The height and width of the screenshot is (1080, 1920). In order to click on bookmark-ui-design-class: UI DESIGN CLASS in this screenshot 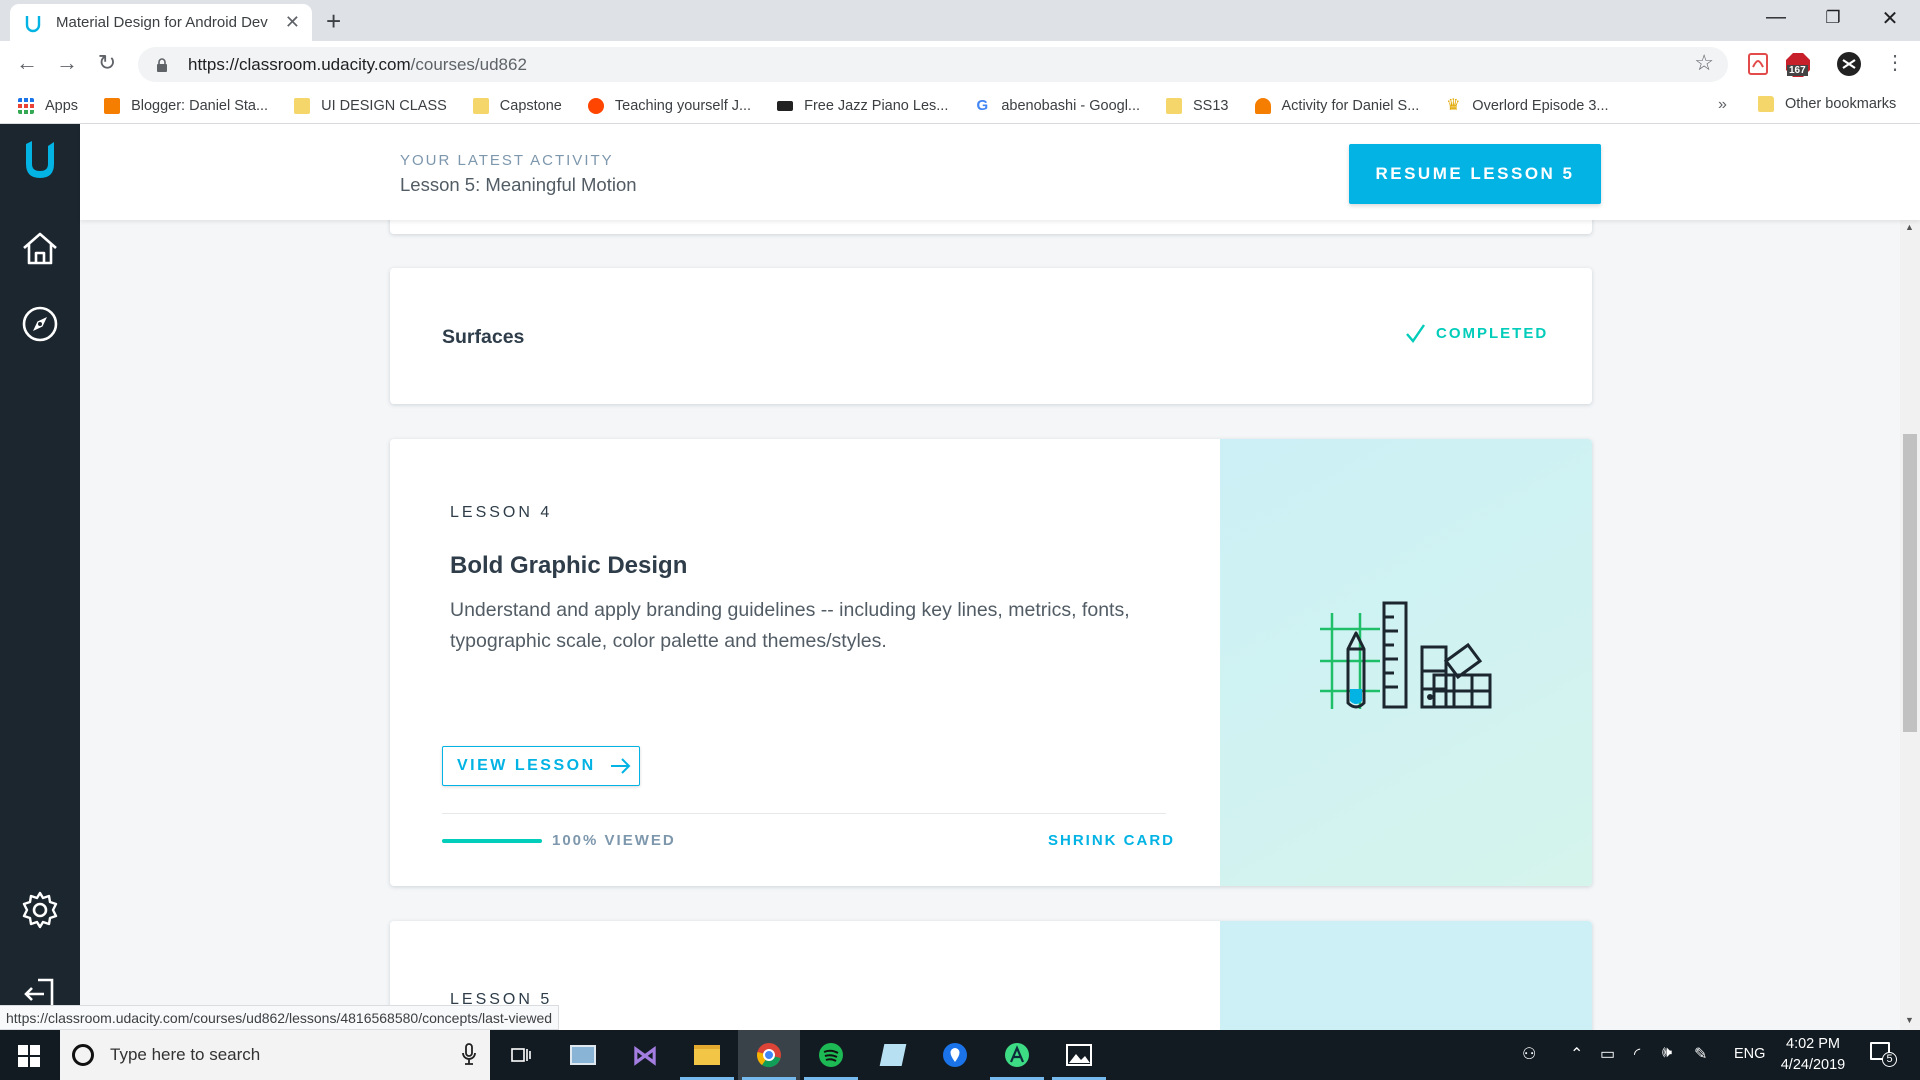, I will do `click(370, 105)`.